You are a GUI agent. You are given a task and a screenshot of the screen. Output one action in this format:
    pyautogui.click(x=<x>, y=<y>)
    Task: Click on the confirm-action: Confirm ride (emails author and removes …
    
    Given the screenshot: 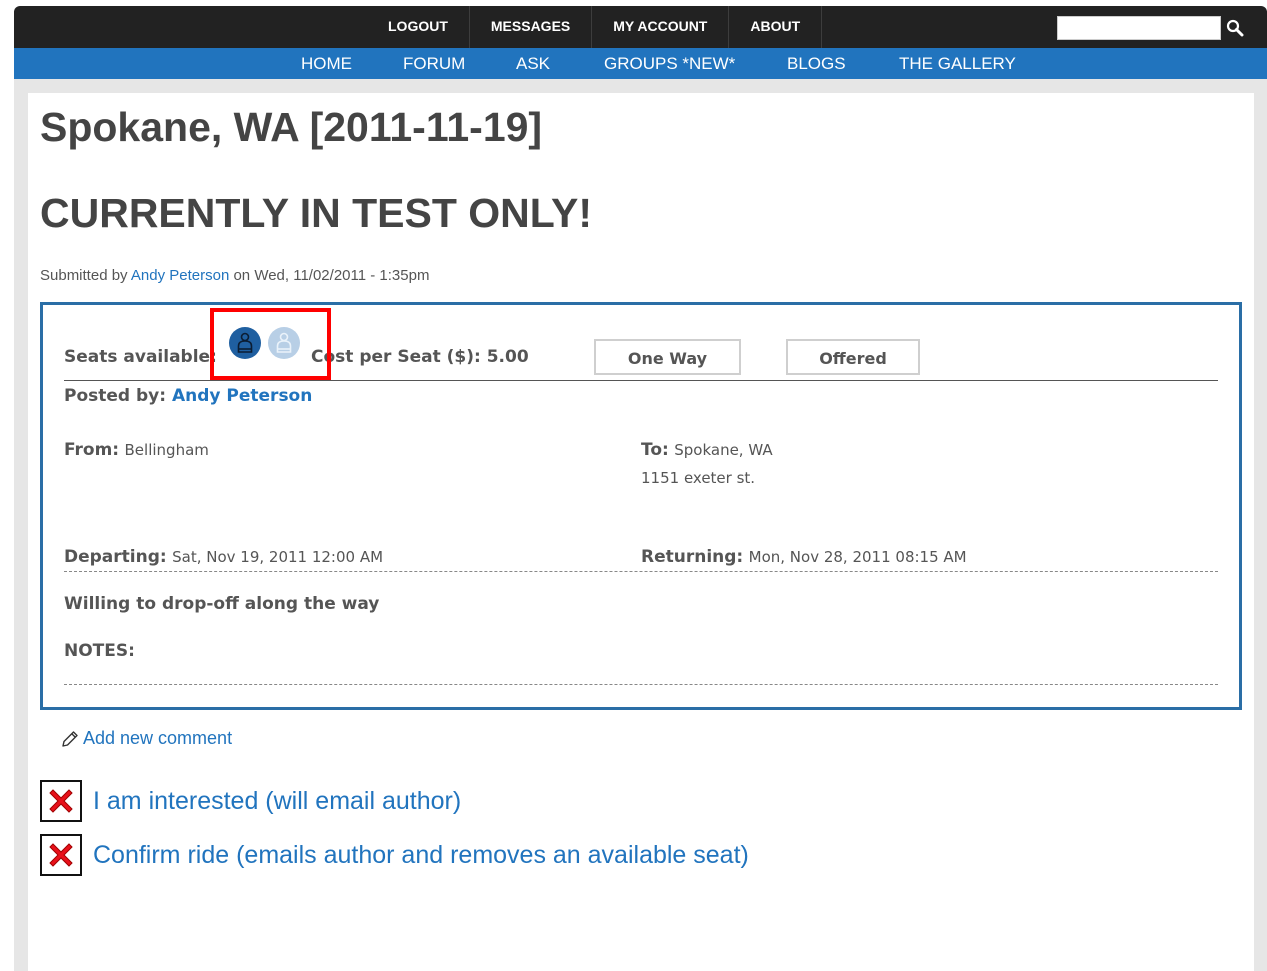 What is the action you would take?
    pyautogui.click(x=394, y=855)
    